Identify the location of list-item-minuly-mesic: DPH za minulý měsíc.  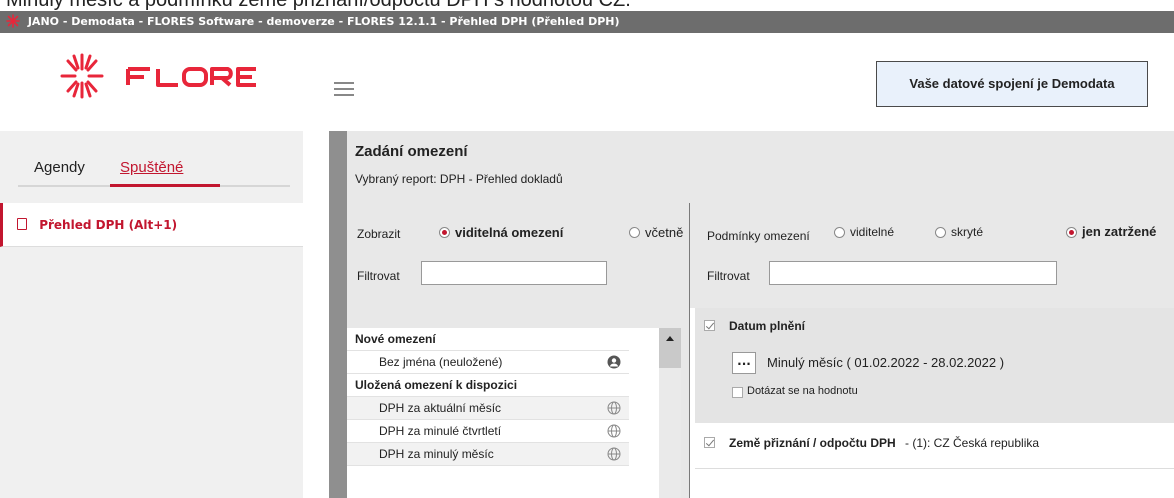
(488, 454).